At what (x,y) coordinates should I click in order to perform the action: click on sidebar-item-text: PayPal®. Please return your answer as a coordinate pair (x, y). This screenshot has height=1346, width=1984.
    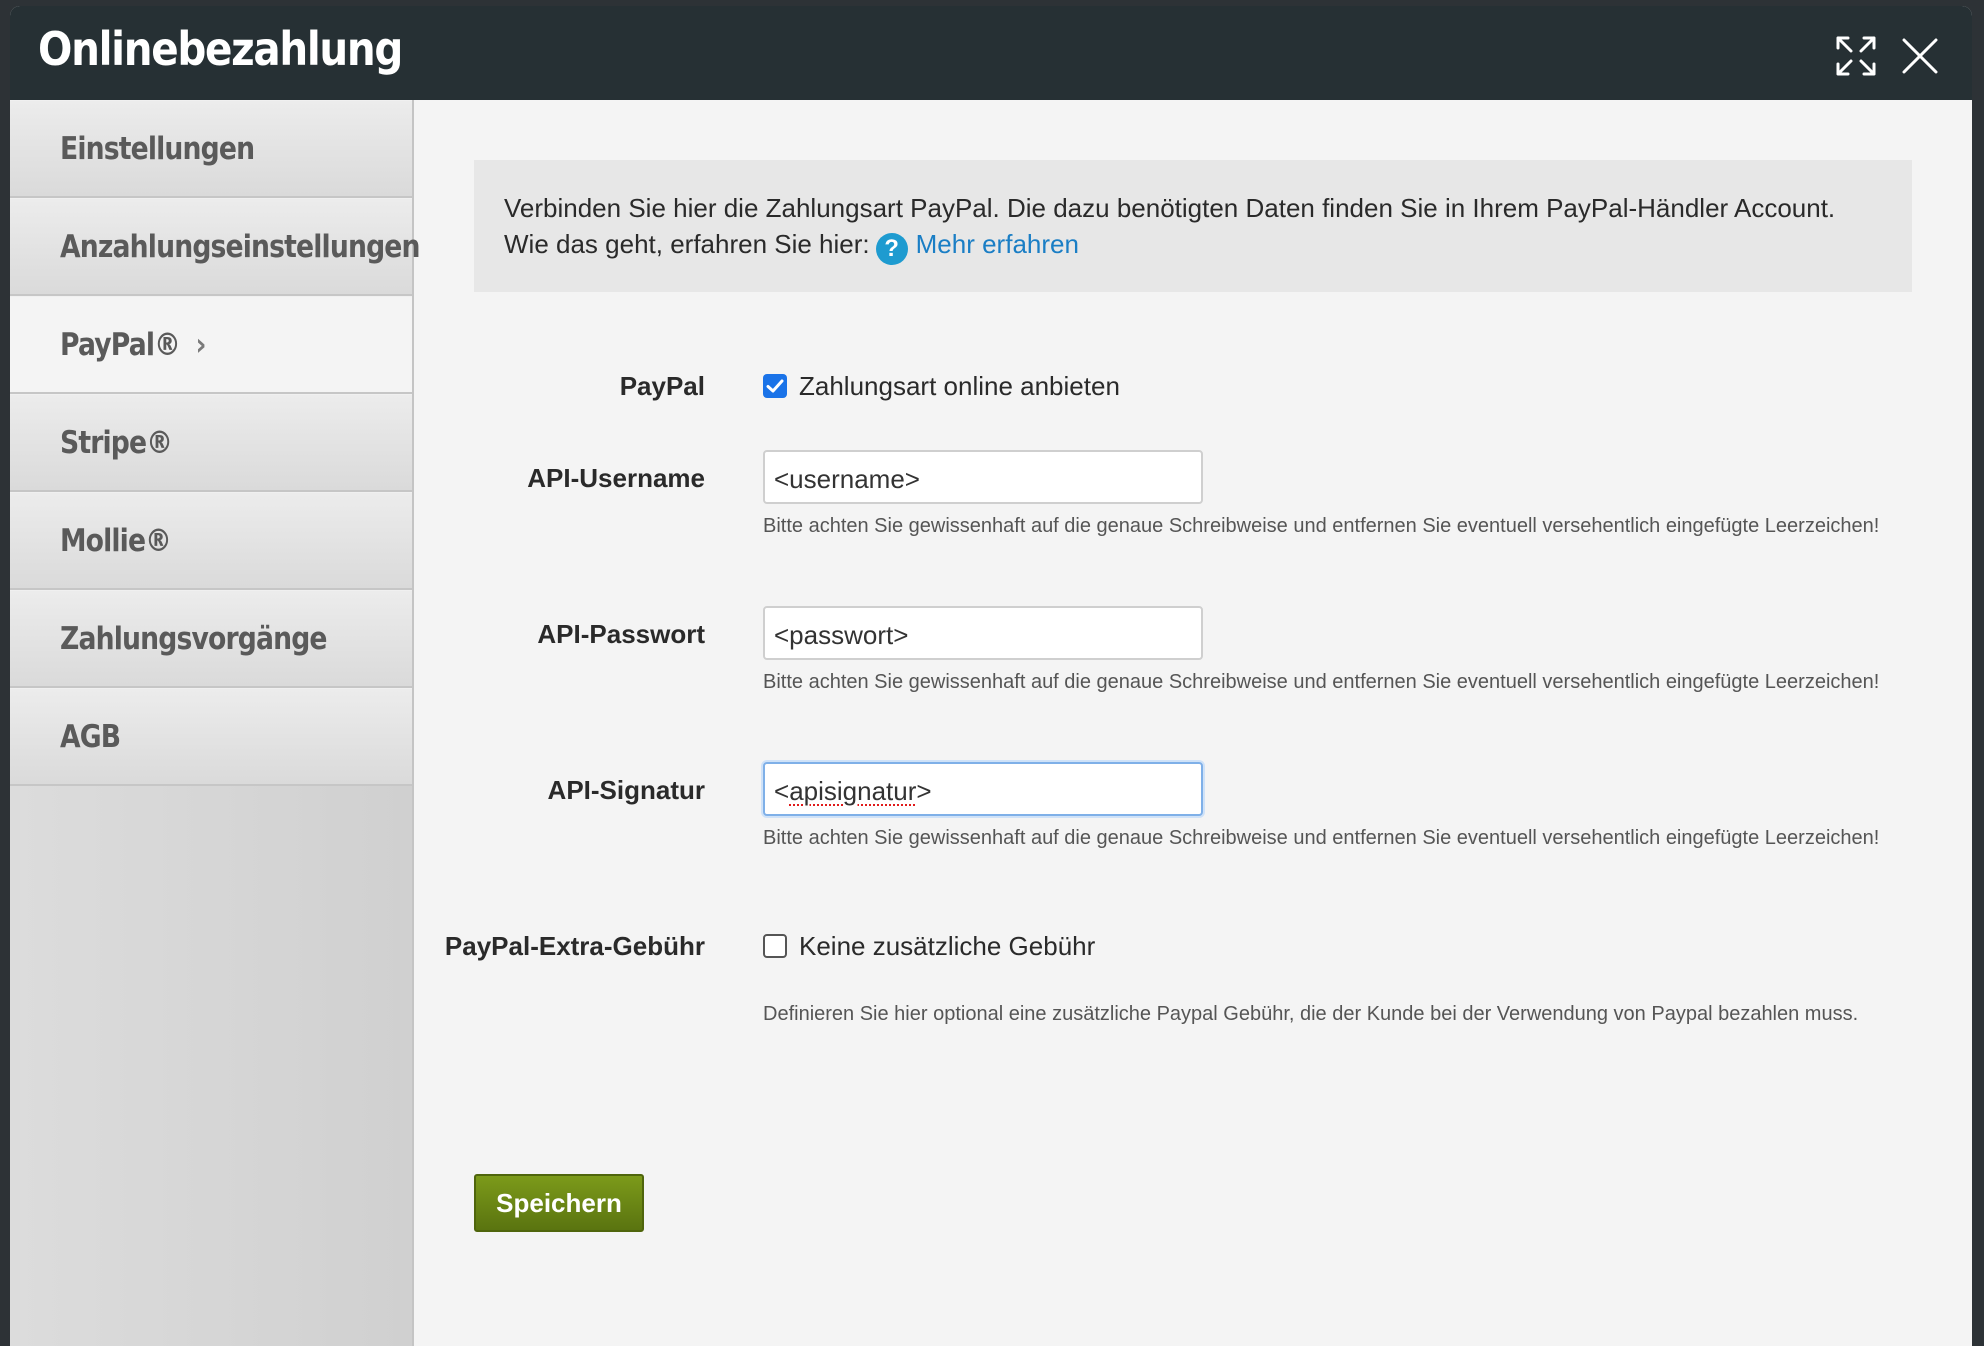
    Looking at the image, I should click on (120, 345).